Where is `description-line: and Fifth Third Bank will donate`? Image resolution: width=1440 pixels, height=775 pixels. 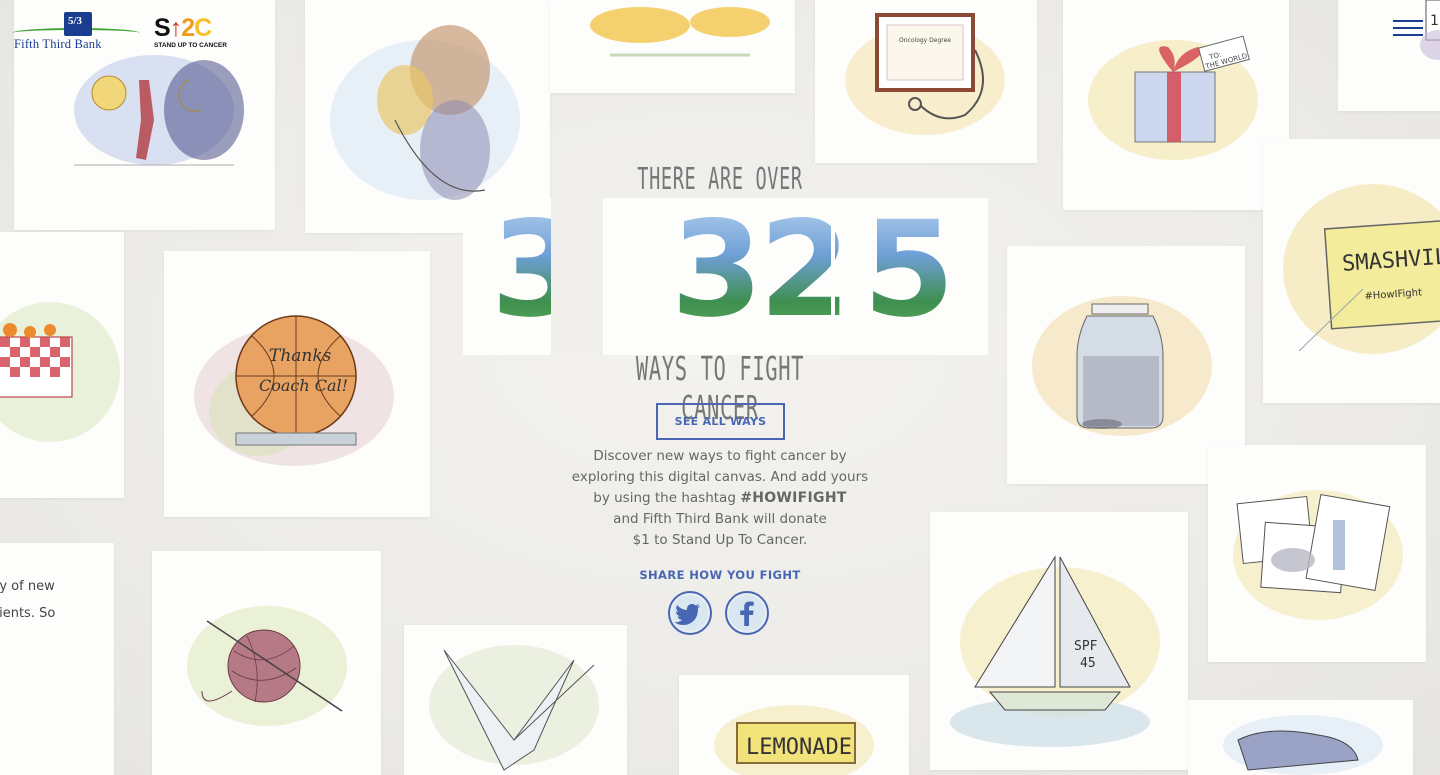
description-line: and Fifth Third Bank will donate is located at coordinates (720, 519).